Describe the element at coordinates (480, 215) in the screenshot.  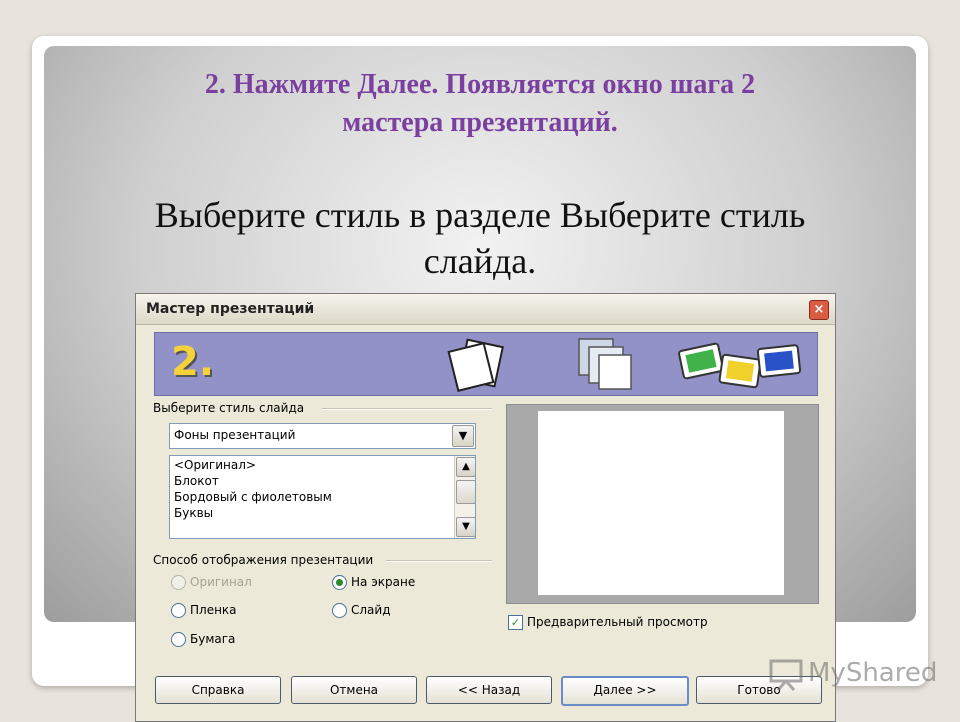
I see `slide-body-line-1: Выберите стиль в разделе Выберите стиль` at that location.